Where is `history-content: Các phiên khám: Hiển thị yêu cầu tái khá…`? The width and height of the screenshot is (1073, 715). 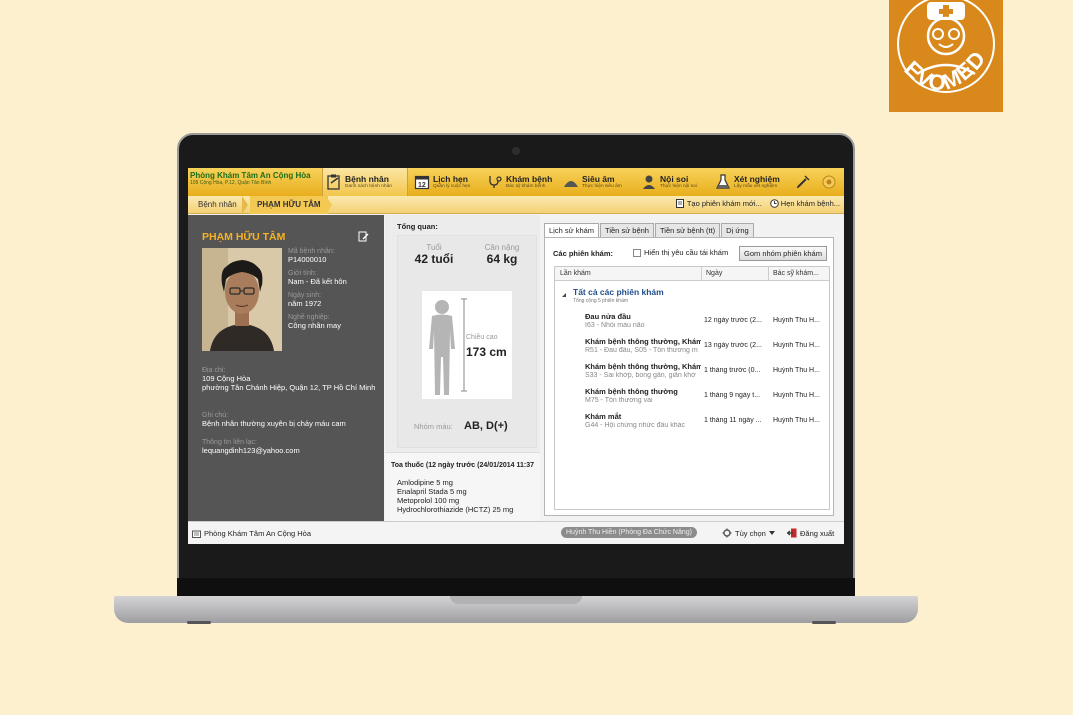 history-content: Các phiên khám: Hiển thị yêu cầu tái khá… is located at coordinates (689, 376).